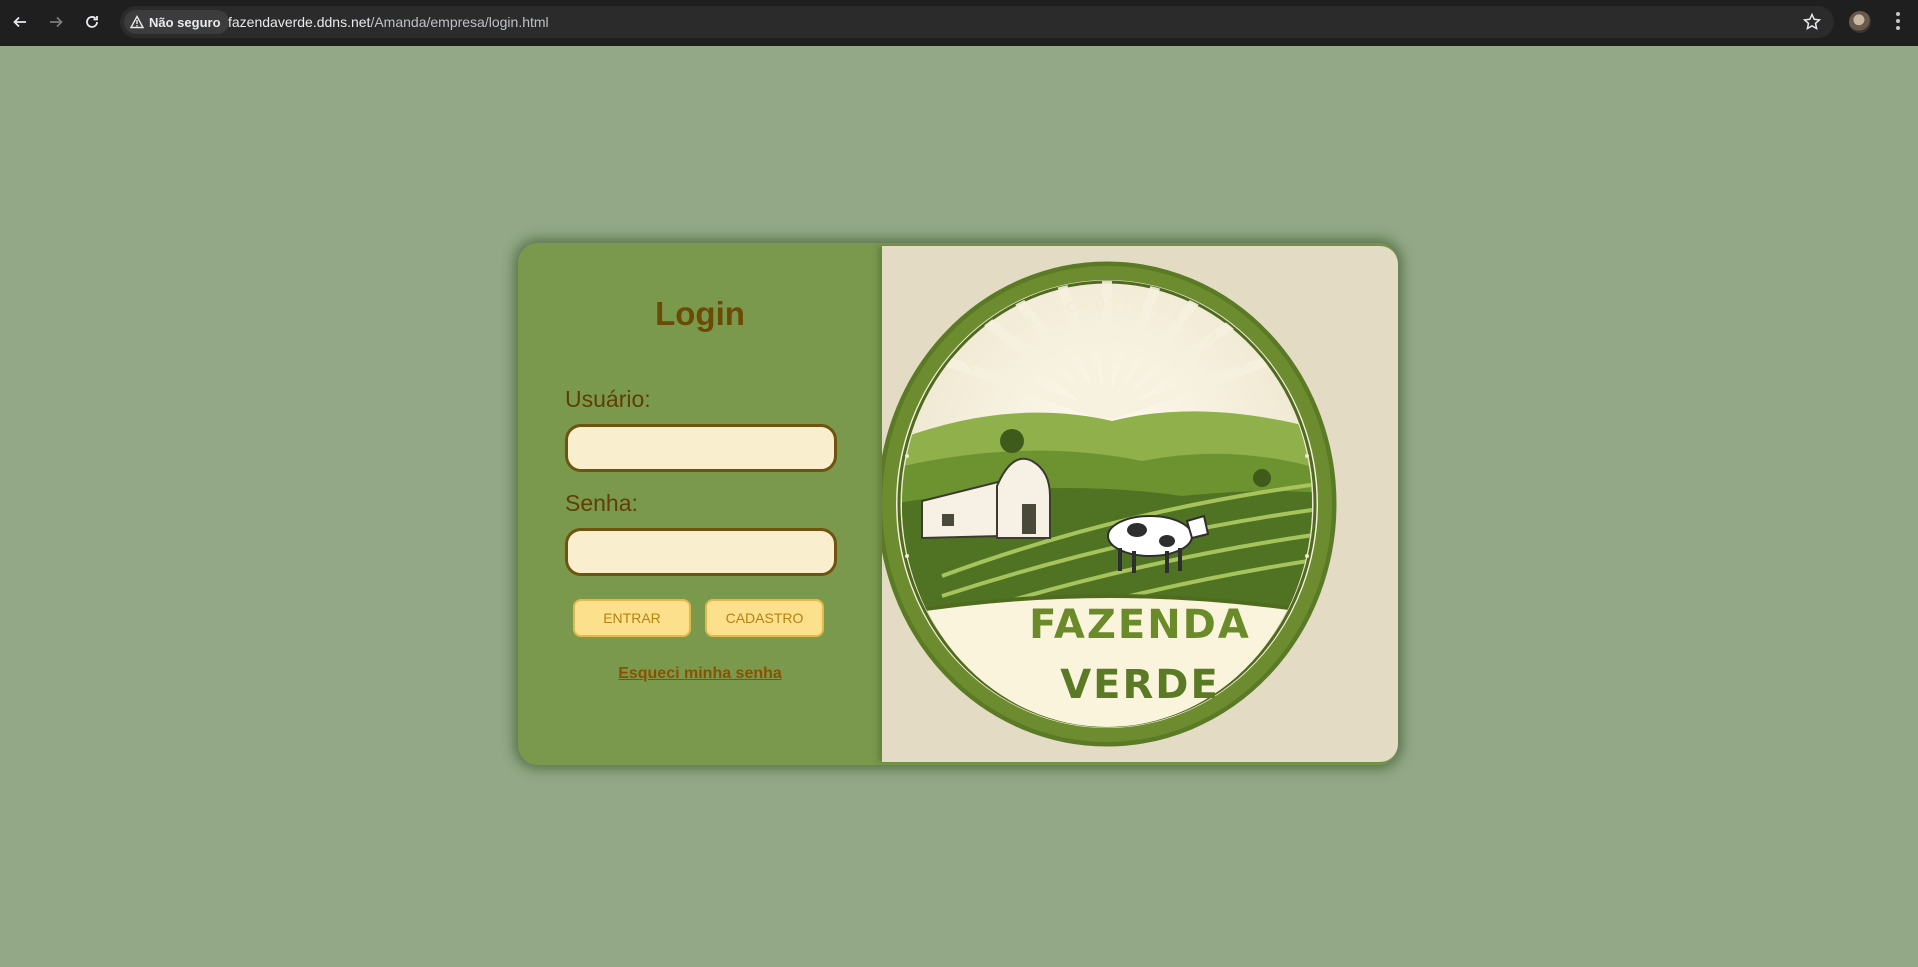 The width and height of the screenshot is (1918, 967). What do you see at coordinates (1812, 21) in the screenshot?
I see `star-icon` at bounding box center [1812, 21].